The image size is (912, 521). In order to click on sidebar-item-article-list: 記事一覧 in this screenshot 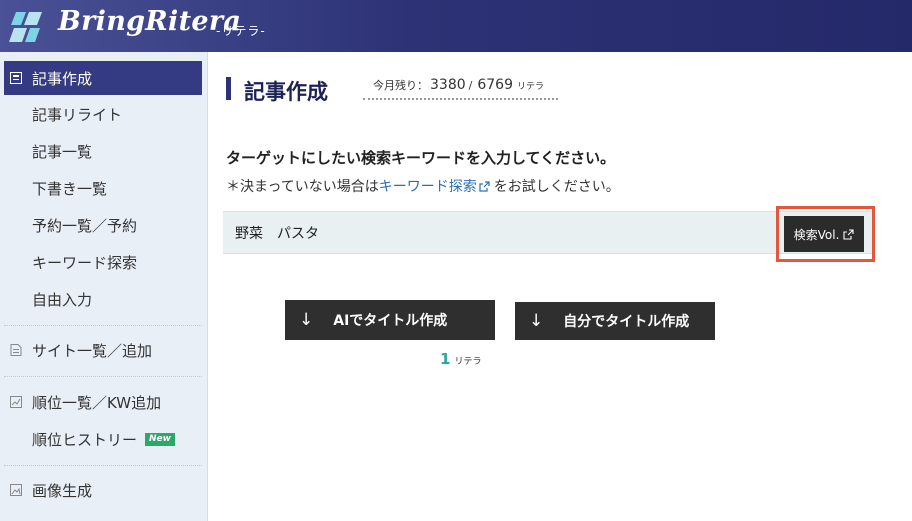, I will do `click(103, 151)`.